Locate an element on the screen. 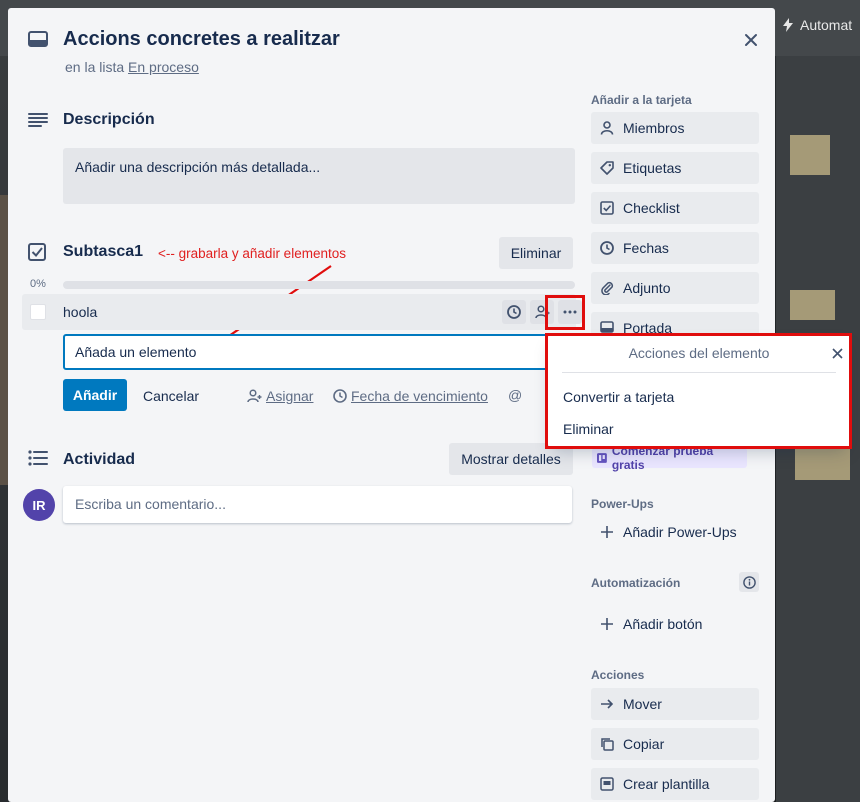  add-button-label: Añadir botón is located at coordinates (663, 624).